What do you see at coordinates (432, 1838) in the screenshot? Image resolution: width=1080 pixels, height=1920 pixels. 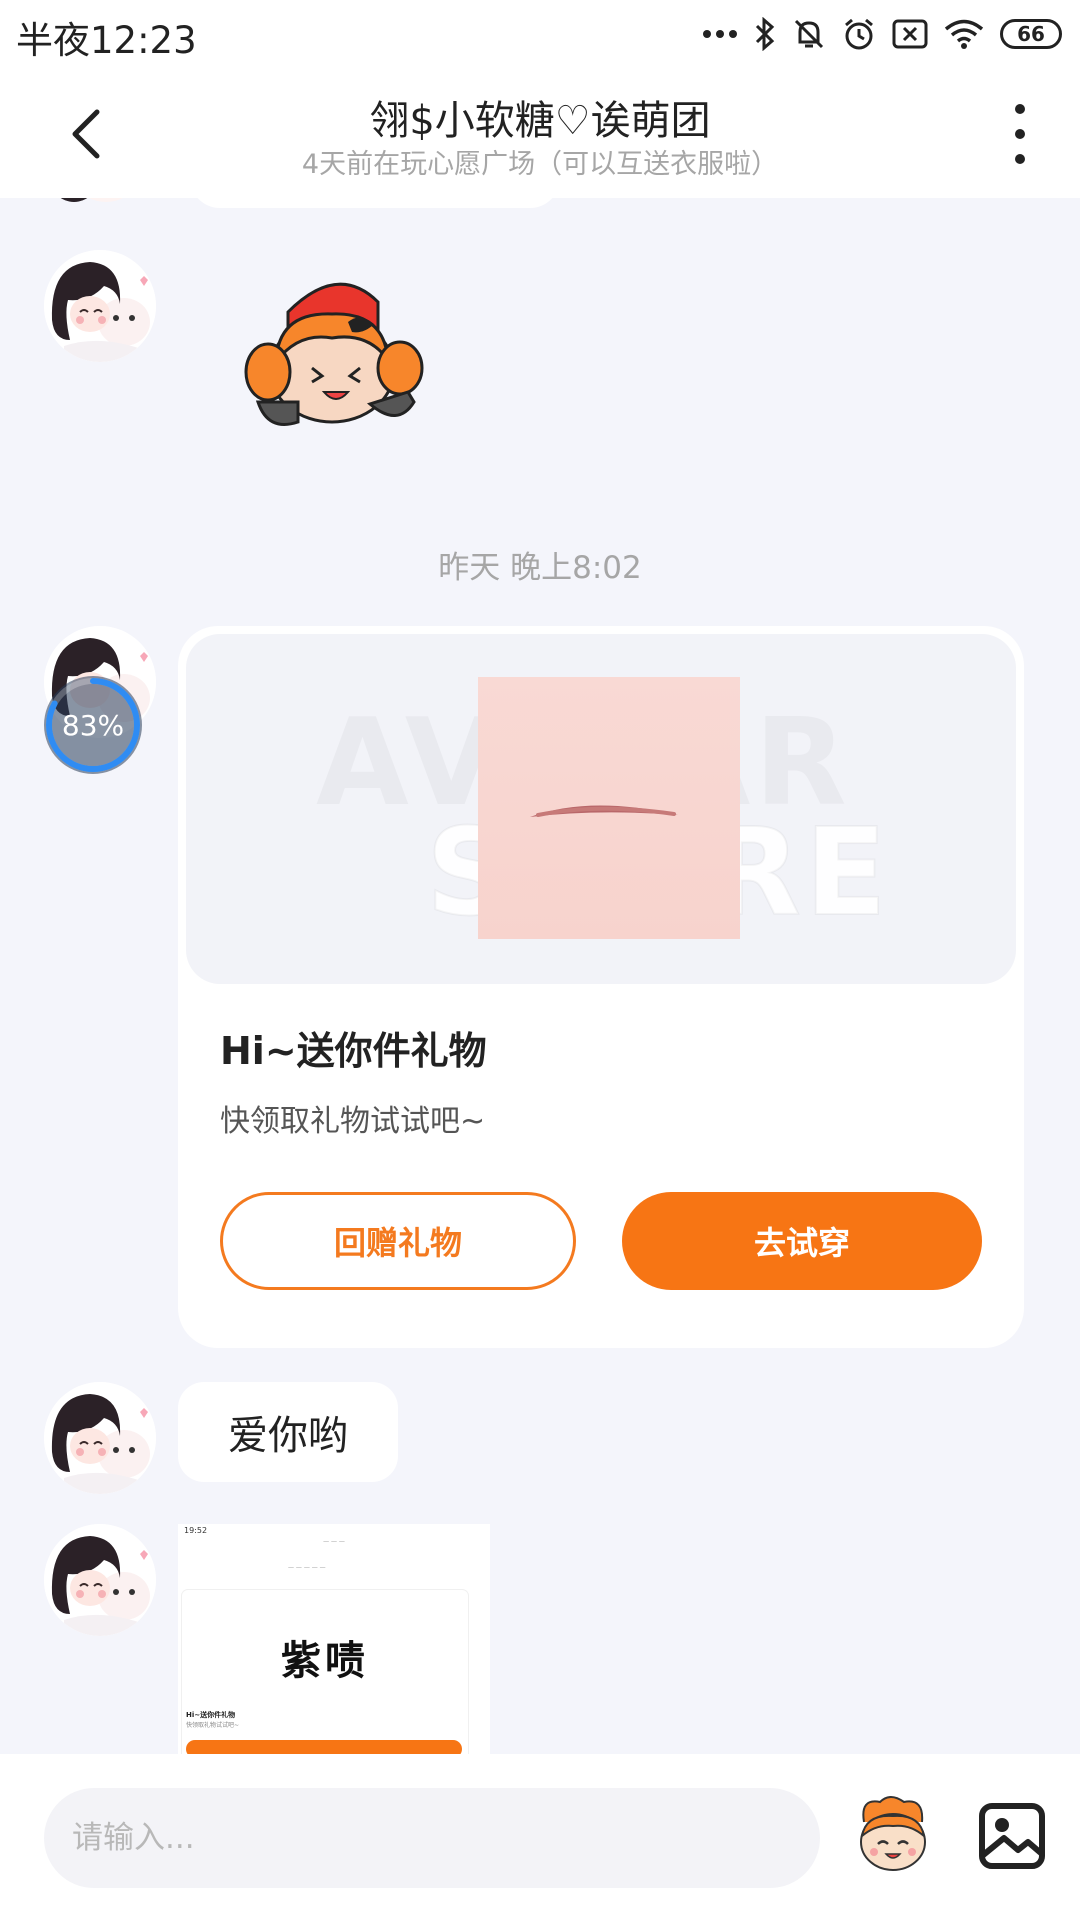 I see `message-input` at bounding box center [432, 1838].